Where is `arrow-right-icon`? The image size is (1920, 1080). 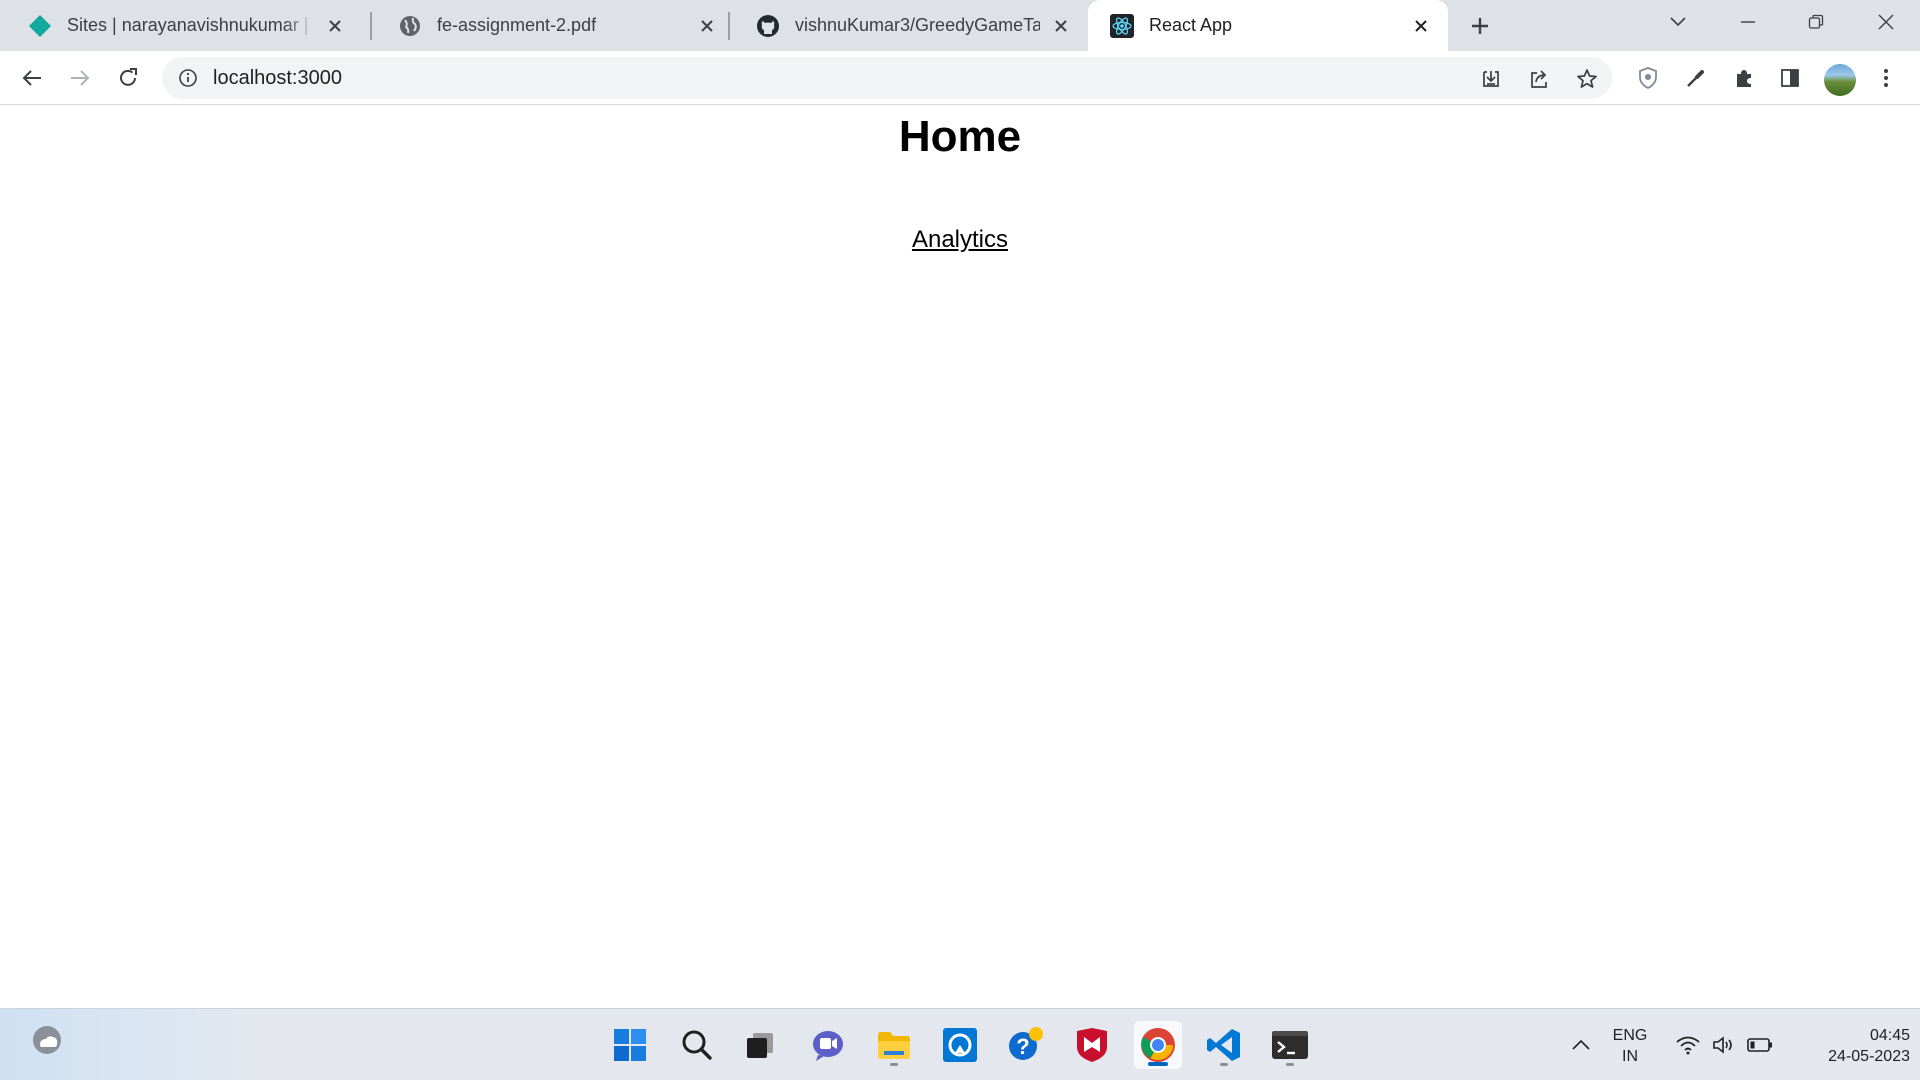 arrow-right-icon is located at coordinates (80, 78).